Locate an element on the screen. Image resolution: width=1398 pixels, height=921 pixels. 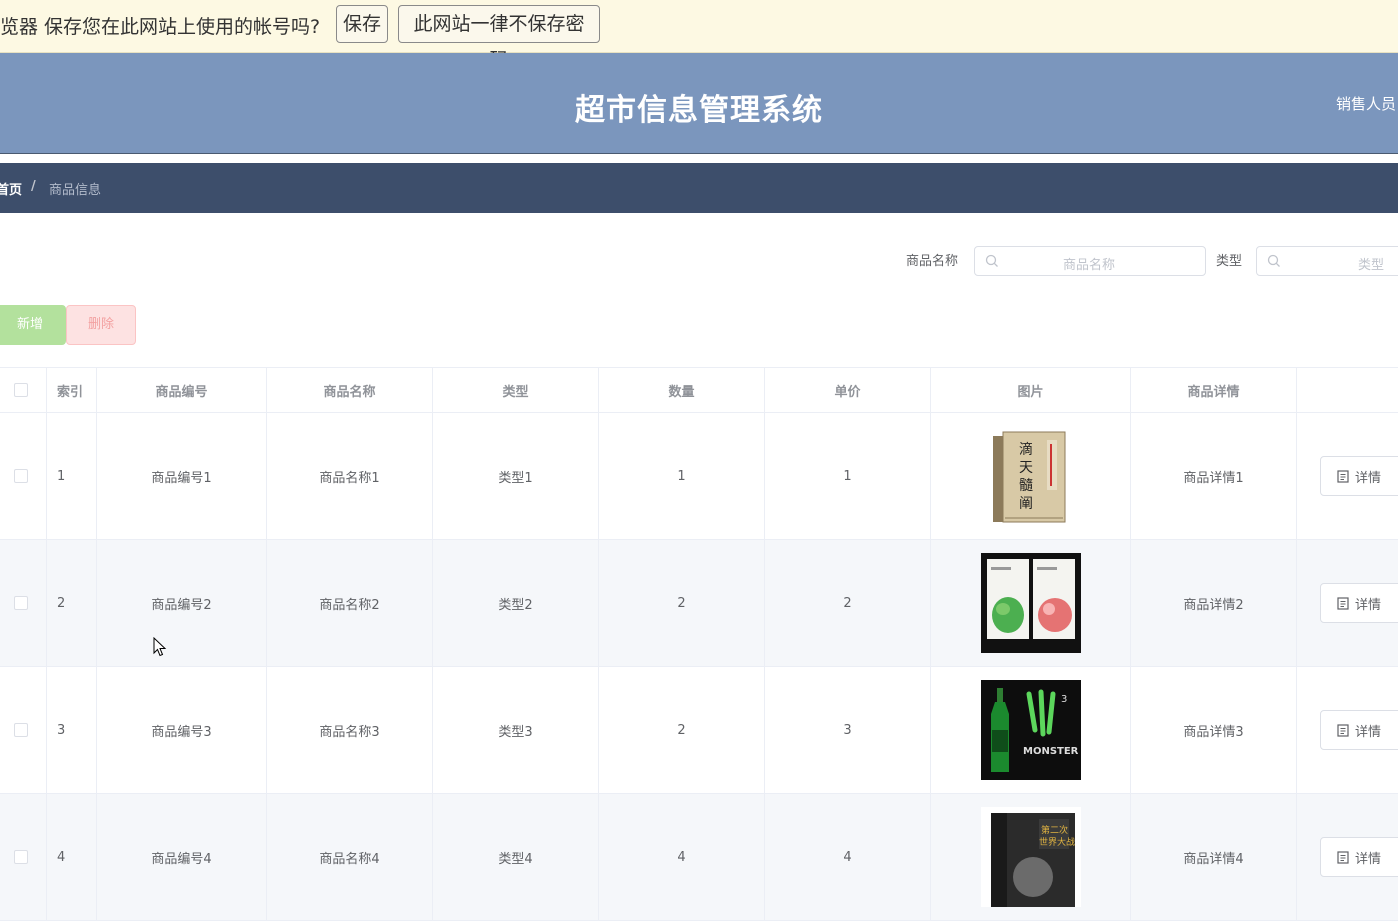
password-save-bar: 览器 保存您在此网站上使用的帐号吗? 保存 此网站一律不保存密码 is located at coordinates (699, 35).